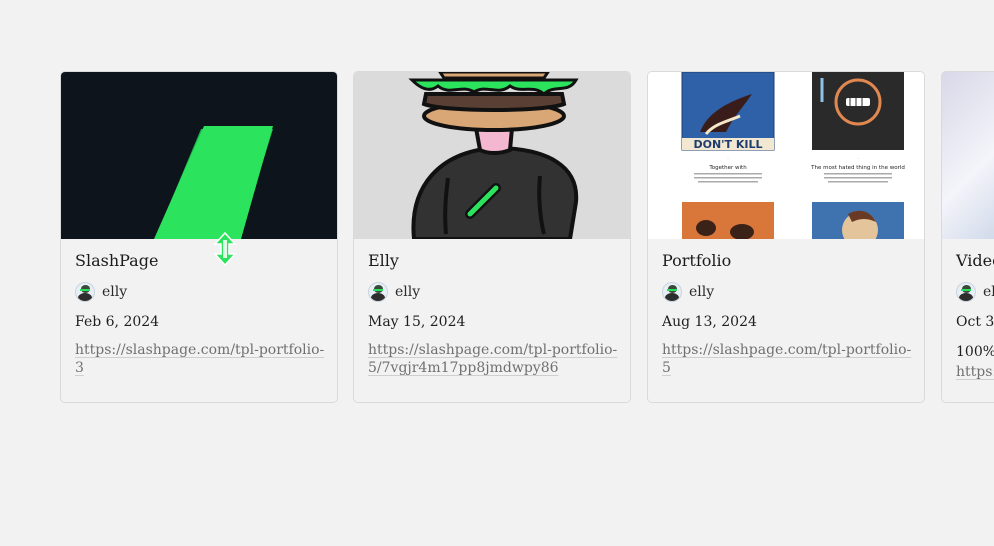 Image resolution: width=994 pixels, height=546 pixels. What do you see at coordinates (975, 352) in the screenshot?
I see `card-progress: 100%` at bounding box center [975, 352].